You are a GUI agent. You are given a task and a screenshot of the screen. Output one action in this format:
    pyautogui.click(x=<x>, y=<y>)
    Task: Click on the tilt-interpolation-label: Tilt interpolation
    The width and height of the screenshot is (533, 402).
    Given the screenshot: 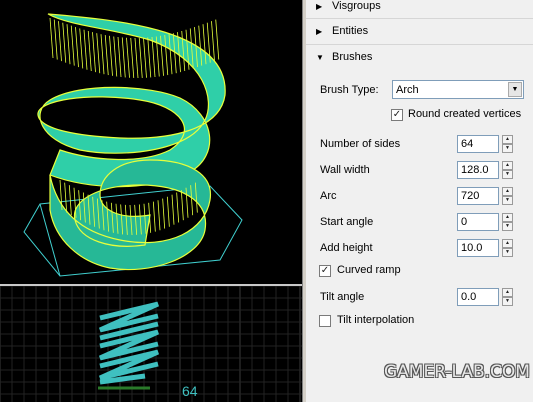 What is the action you would take?
    pyautogui.click(x=376, y=320)
    